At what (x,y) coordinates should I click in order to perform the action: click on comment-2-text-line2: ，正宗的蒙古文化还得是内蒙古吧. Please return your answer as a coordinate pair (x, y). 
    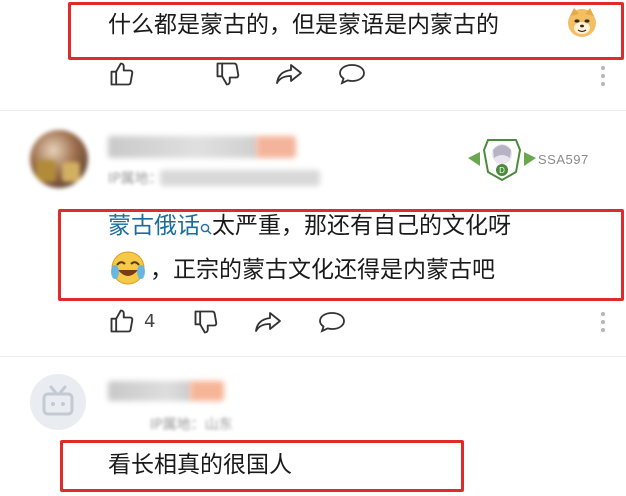
    Looking at the image, I should click on (322, 270).